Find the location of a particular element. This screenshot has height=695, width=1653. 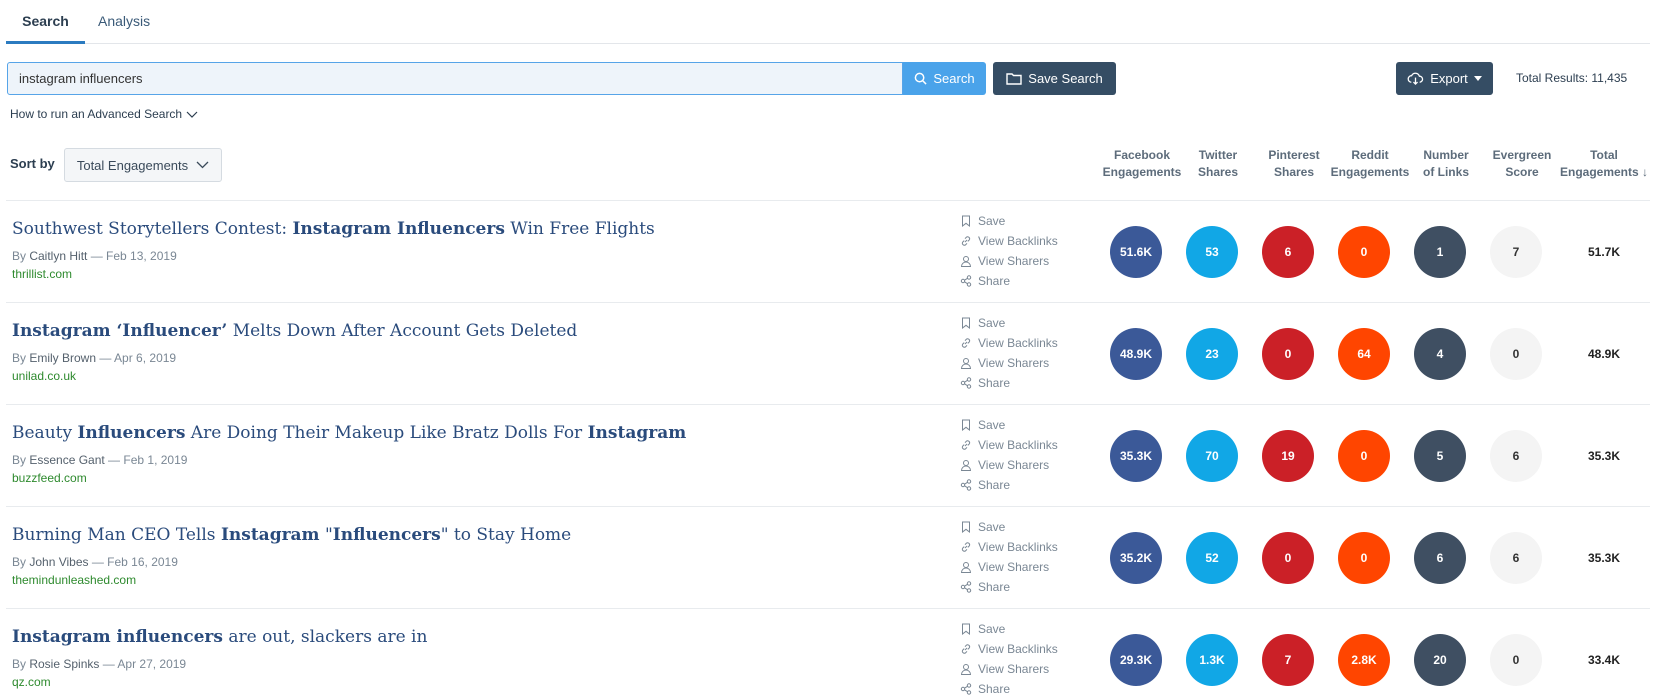

total-results: Total Results: 11,435 is located at coordinates (1572, 78).